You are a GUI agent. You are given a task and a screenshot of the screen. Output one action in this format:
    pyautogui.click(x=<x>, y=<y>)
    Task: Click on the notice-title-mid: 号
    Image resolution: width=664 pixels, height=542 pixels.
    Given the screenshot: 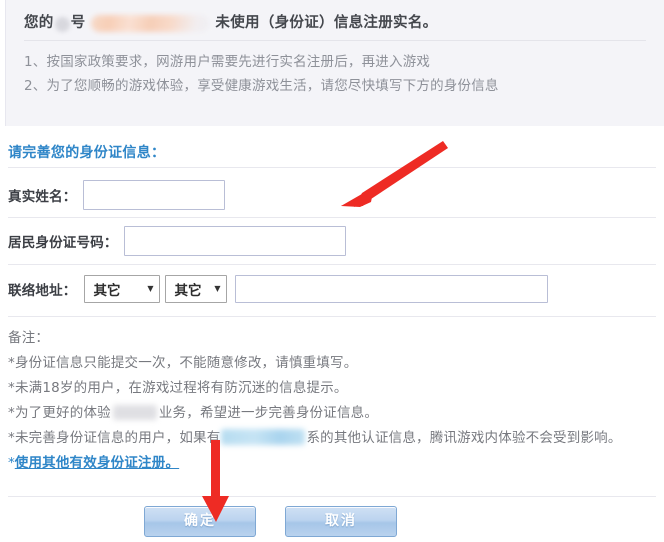 What is the action you would take?
    pyautogui.click(x=78, y=23)
    